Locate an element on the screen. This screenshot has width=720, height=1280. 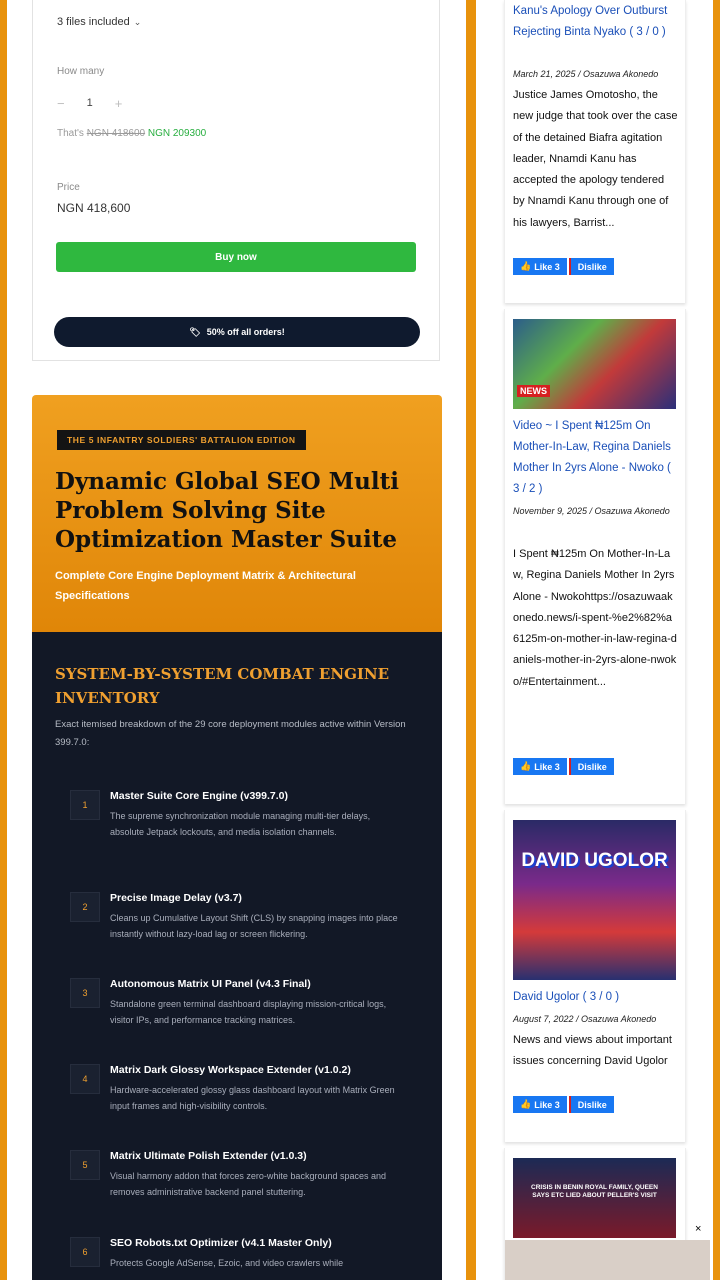
module-title: Master Suite Core Engine (v399.7.0) is located at coordinates (199, 796).